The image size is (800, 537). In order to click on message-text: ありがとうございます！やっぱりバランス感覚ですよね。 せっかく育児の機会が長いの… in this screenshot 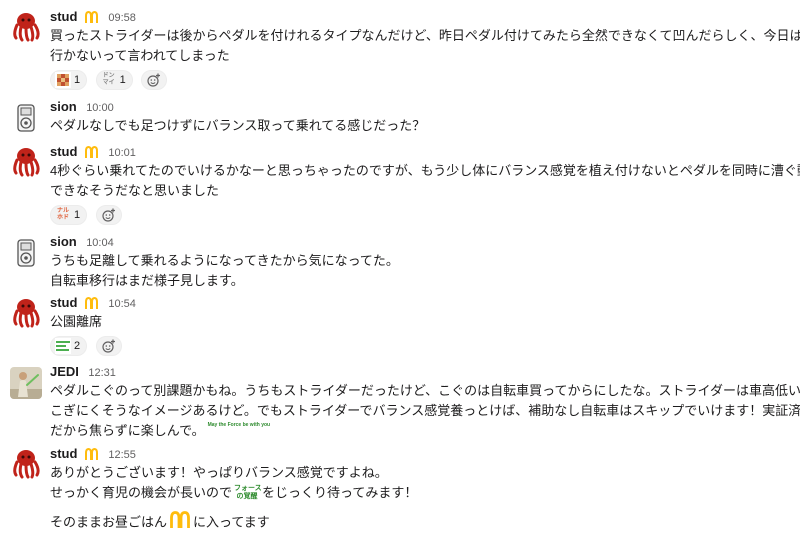, I will do `click(419, 499)`.